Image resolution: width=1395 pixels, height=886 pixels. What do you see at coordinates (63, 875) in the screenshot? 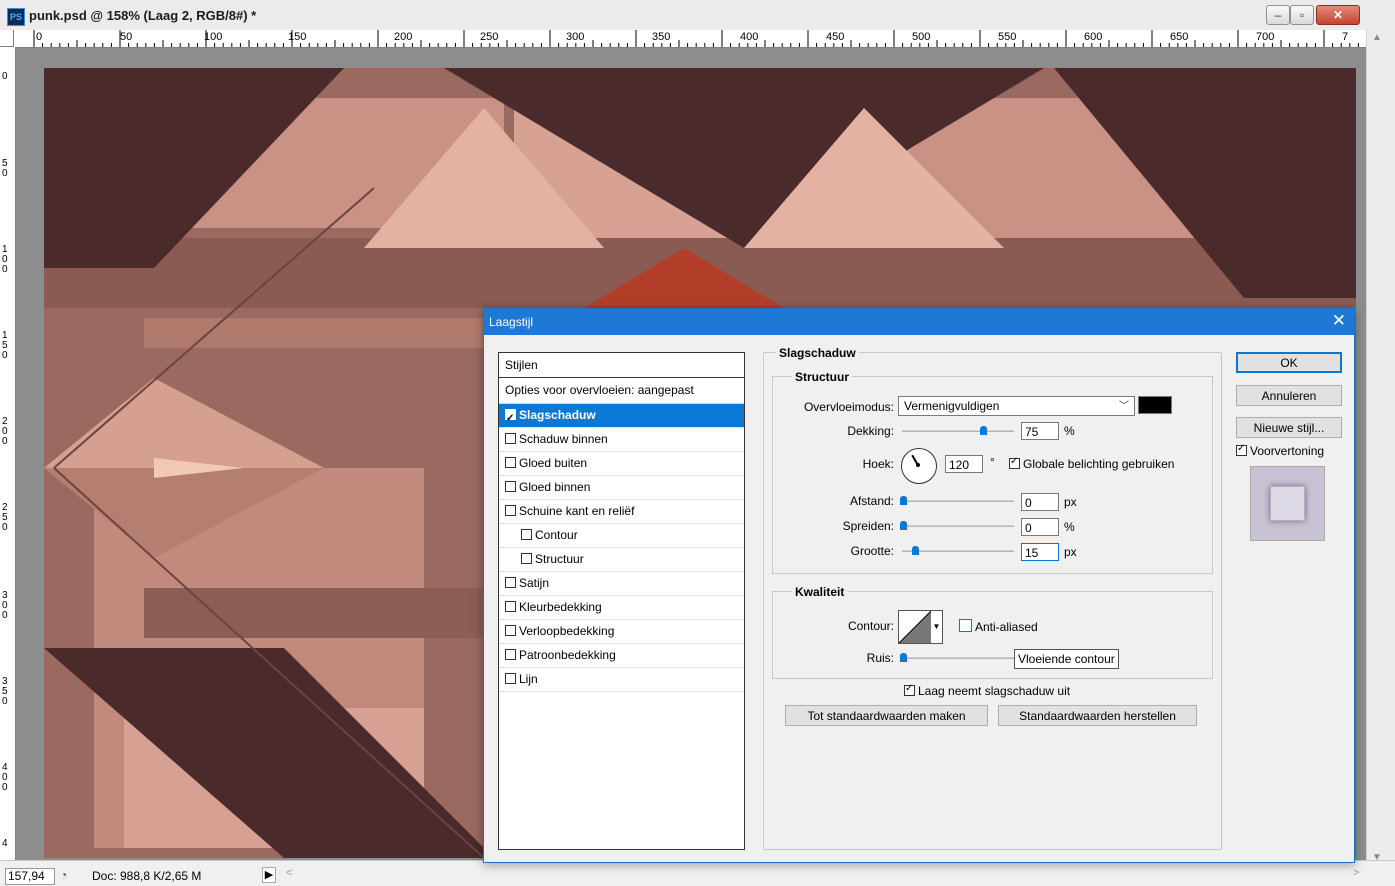
I see `status-info-icon: ◔` at bounding box center [63, 875].